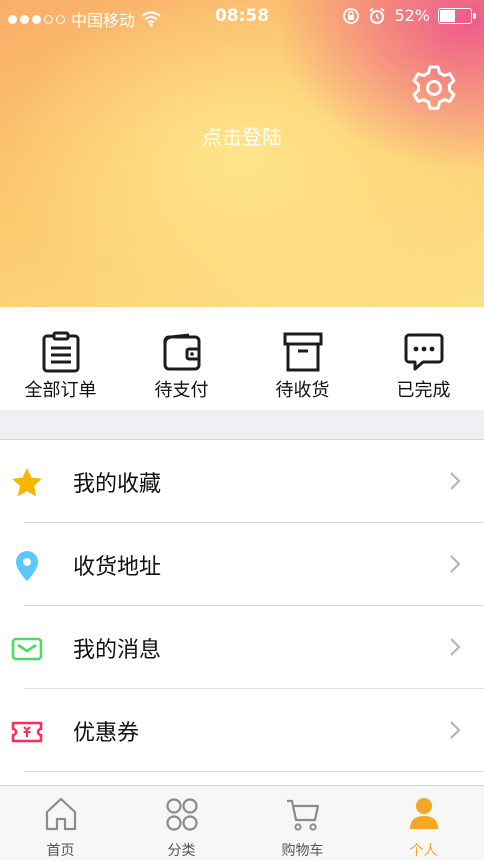 The image size is (484, 860). What do you see at coordinates (27, 732) in the screenshot?
I see `ticket-icon` at bounding box center [27, 732].